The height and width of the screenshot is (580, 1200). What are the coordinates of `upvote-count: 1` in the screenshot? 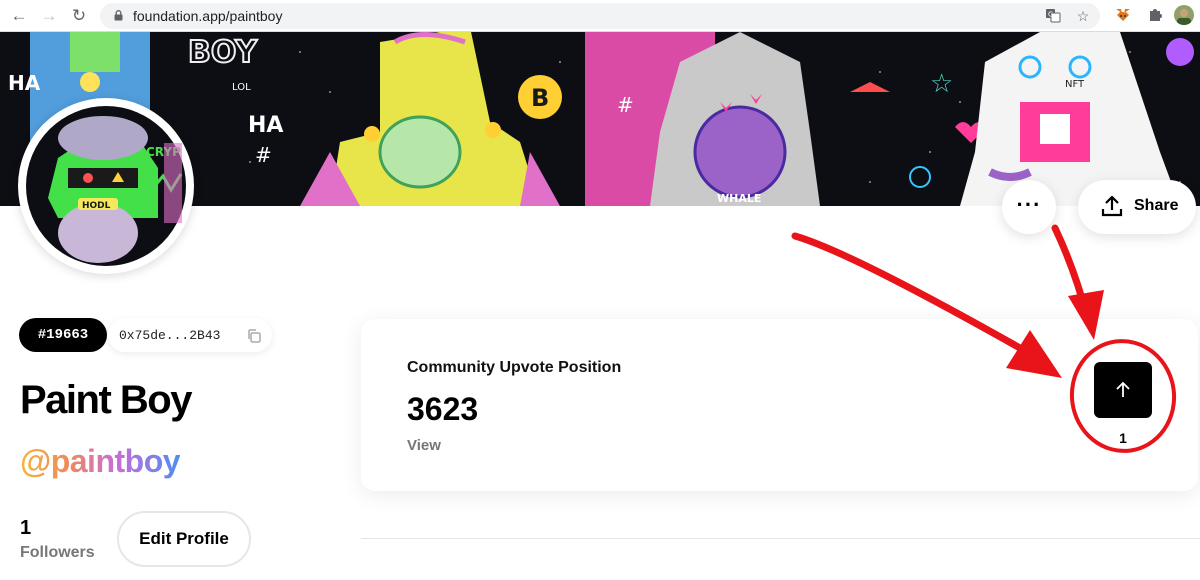 It's located at (1123, 438).